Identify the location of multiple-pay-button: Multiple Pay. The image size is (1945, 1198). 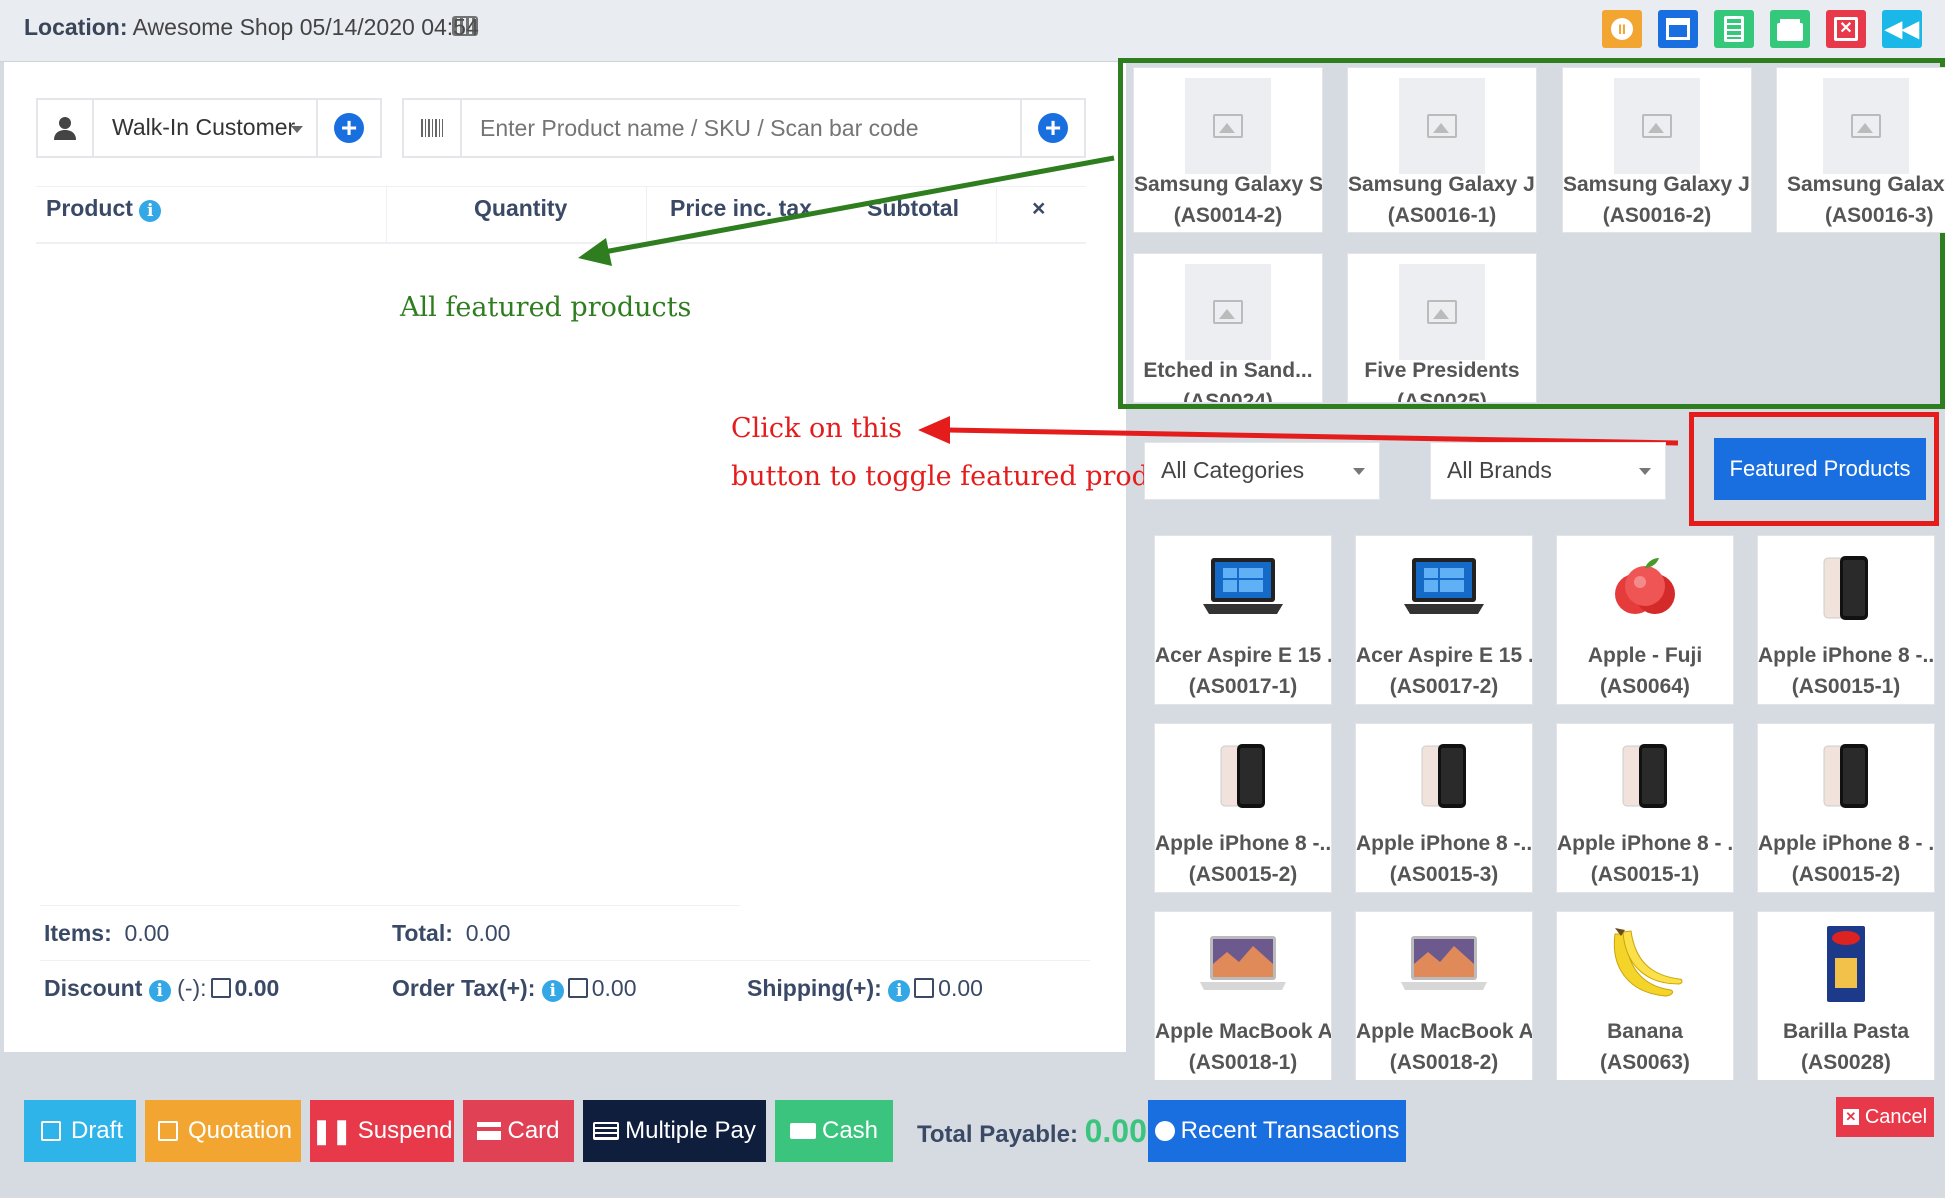
(674, 1131).